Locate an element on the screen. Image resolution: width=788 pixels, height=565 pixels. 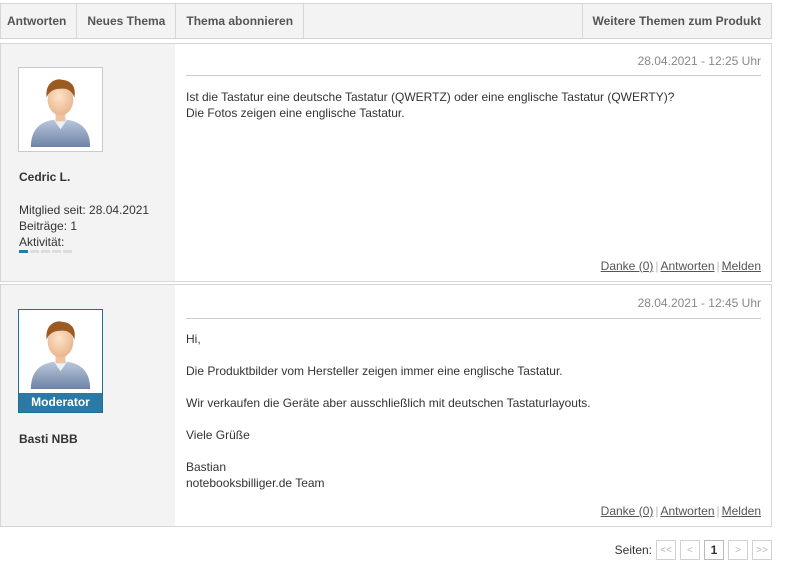
post-date: 28.04.2021 - 12:25 Uhr is located at coordinates (699, 61).